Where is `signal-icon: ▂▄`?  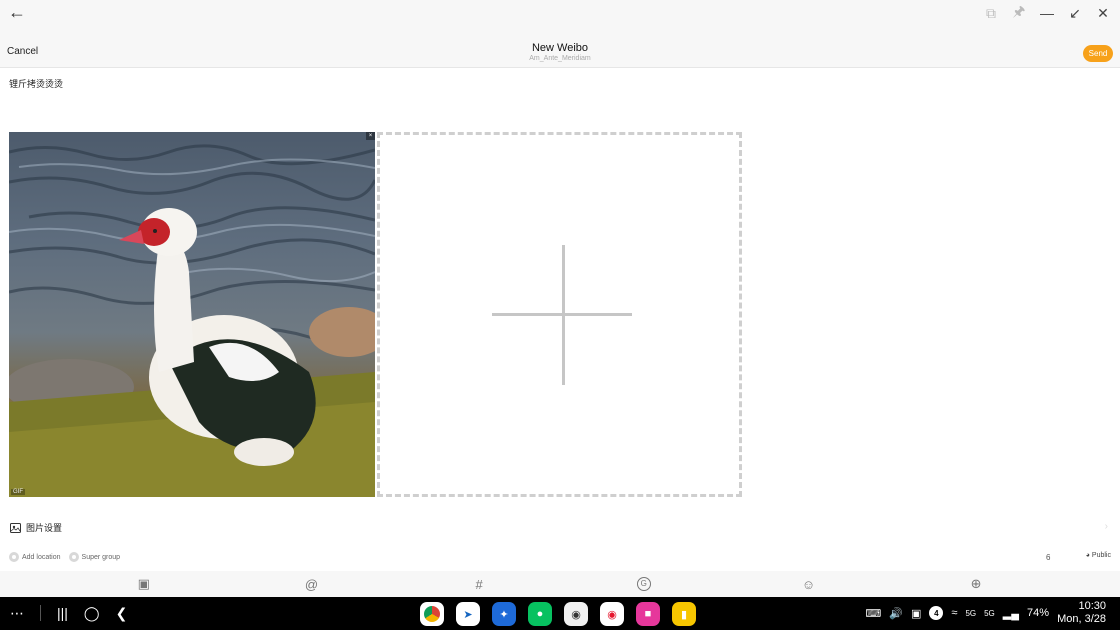 signal-icon: ▂▄ is located at coordinates (1011, 613).